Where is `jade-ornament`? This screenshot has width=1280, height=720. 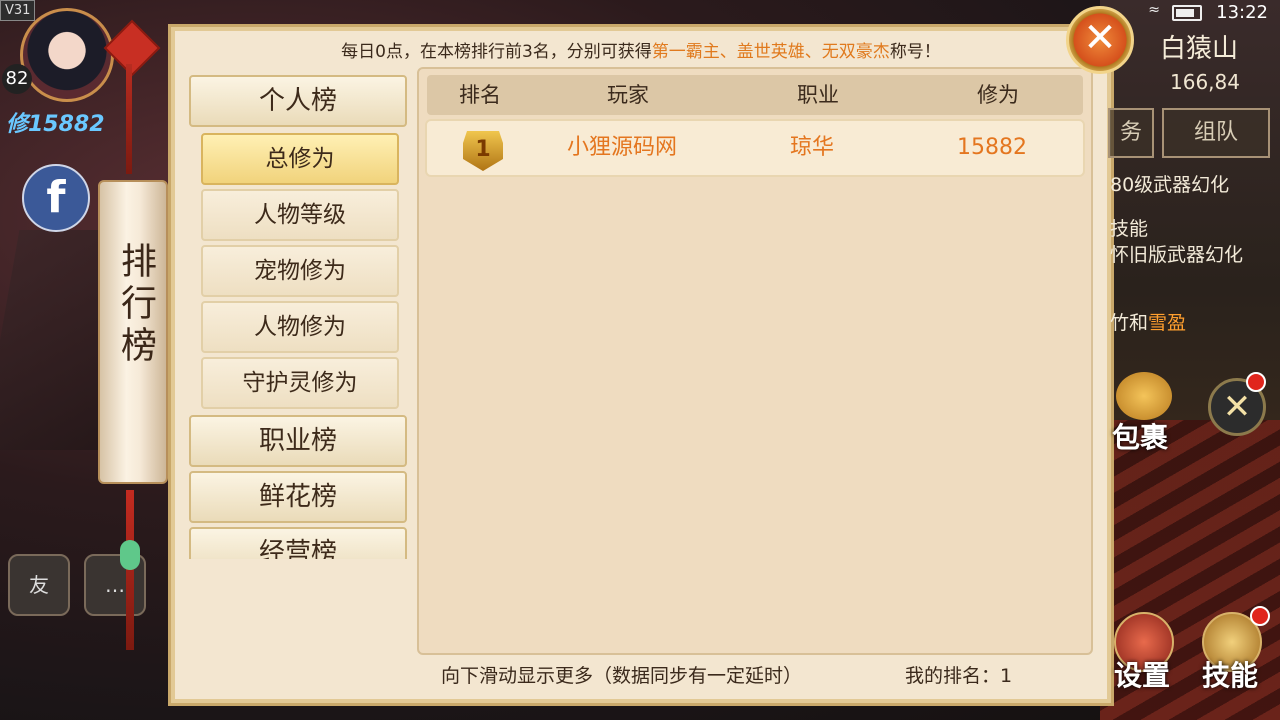
jade-ornament is located at coordinates (130, 555).